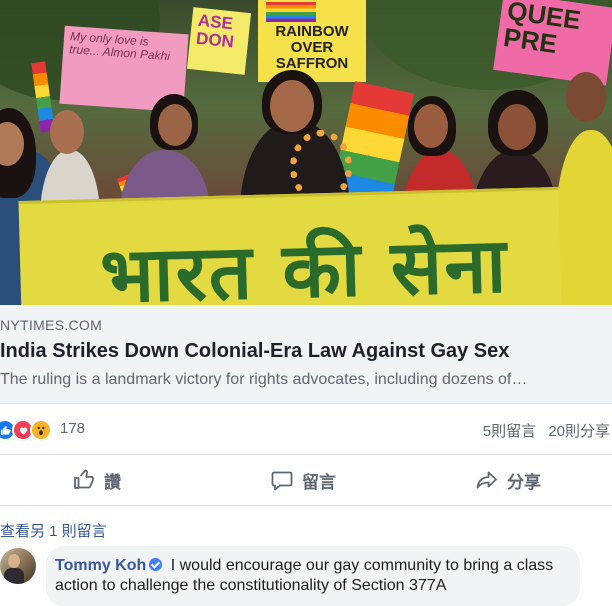 This screenshot has height=606, width=612. I want to click on avatar, so click(18, 566).